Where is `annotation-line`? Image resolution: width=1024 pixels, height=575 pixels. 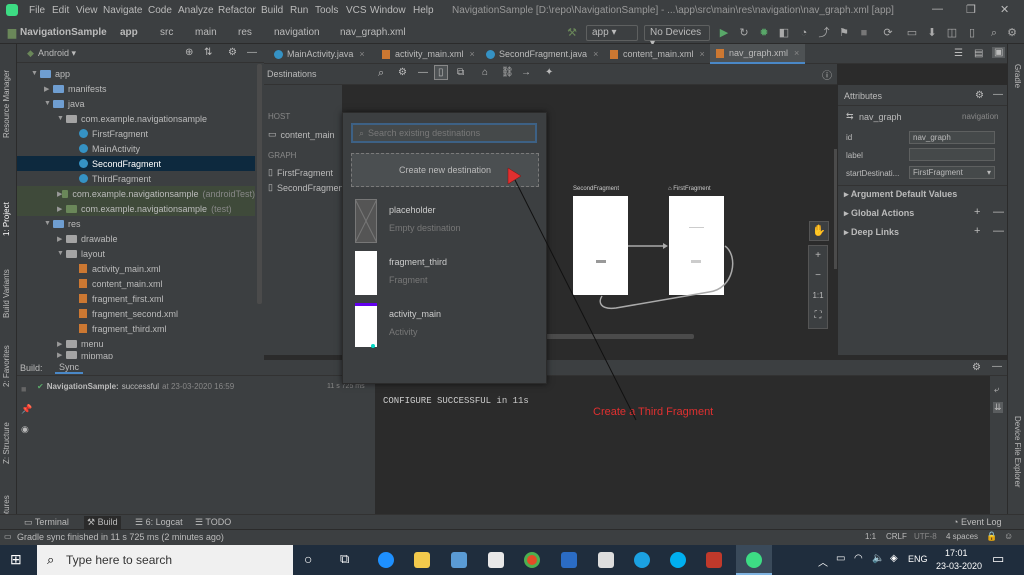
annotation-line is located at coordinates (575, 300).